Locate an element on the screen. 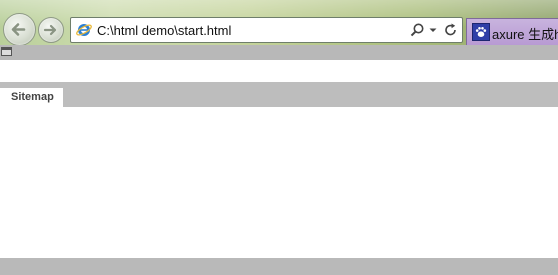  tab-sitemap: Sitemap is located at coordinates (31, 97).